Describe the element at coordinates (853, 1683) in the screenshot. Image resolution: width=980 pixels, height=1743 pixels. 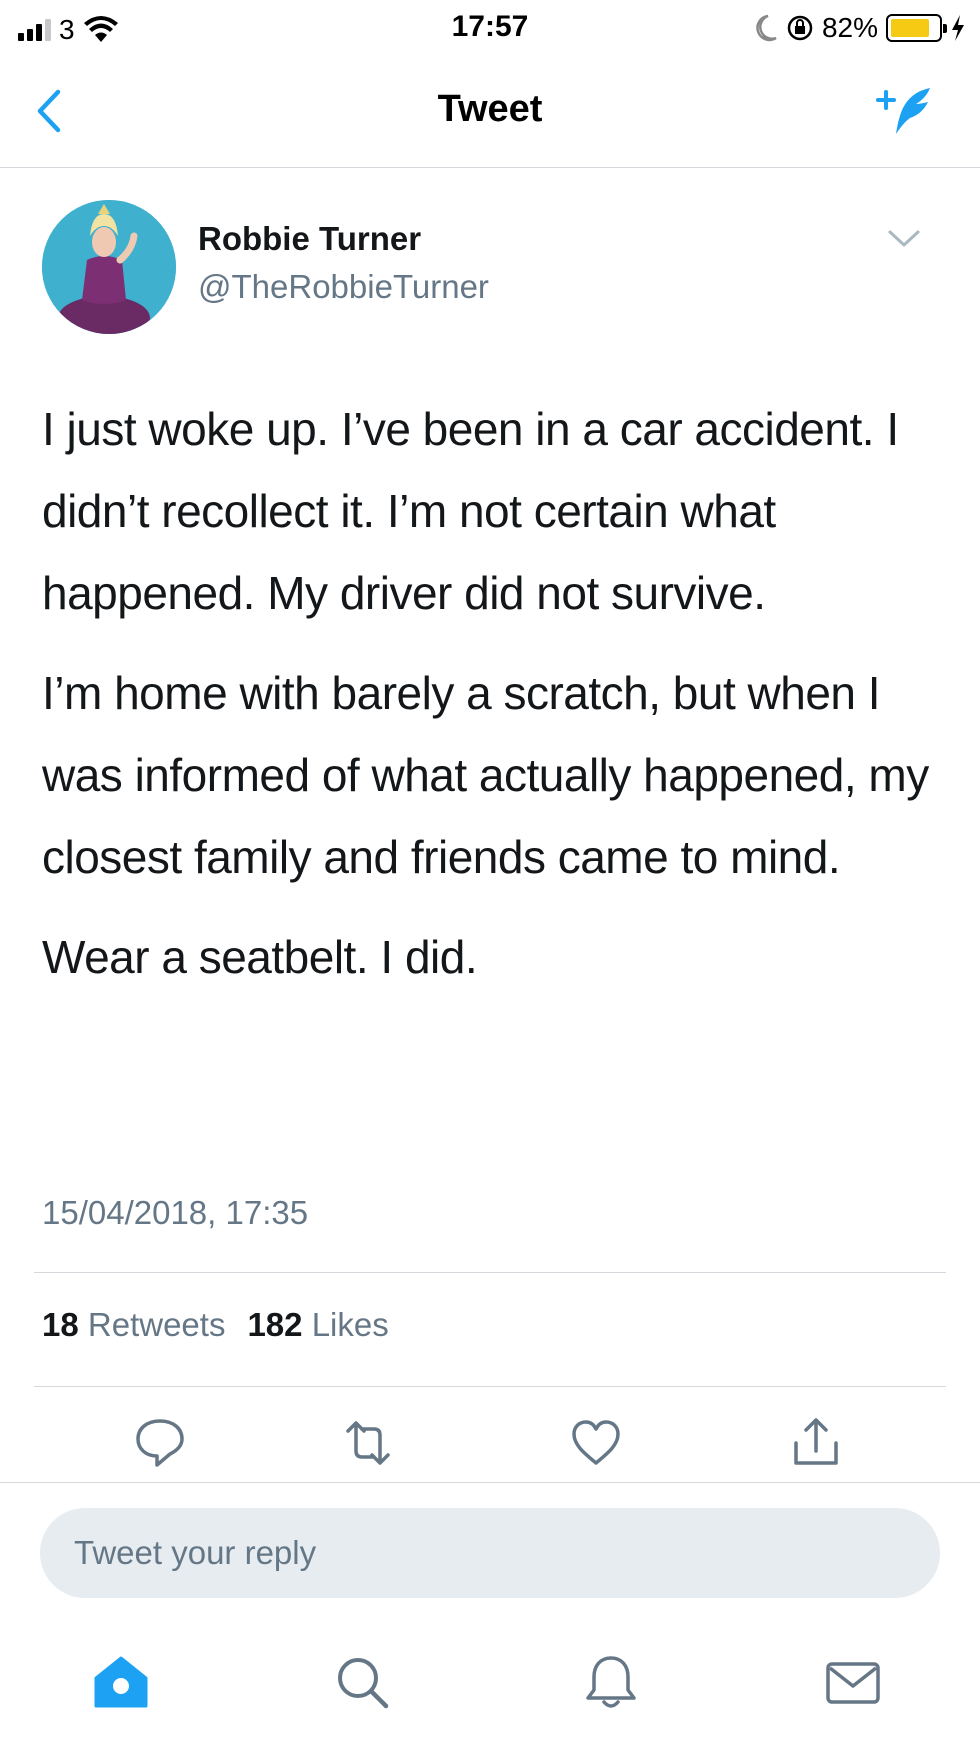
I see `messages-icon` at that location.